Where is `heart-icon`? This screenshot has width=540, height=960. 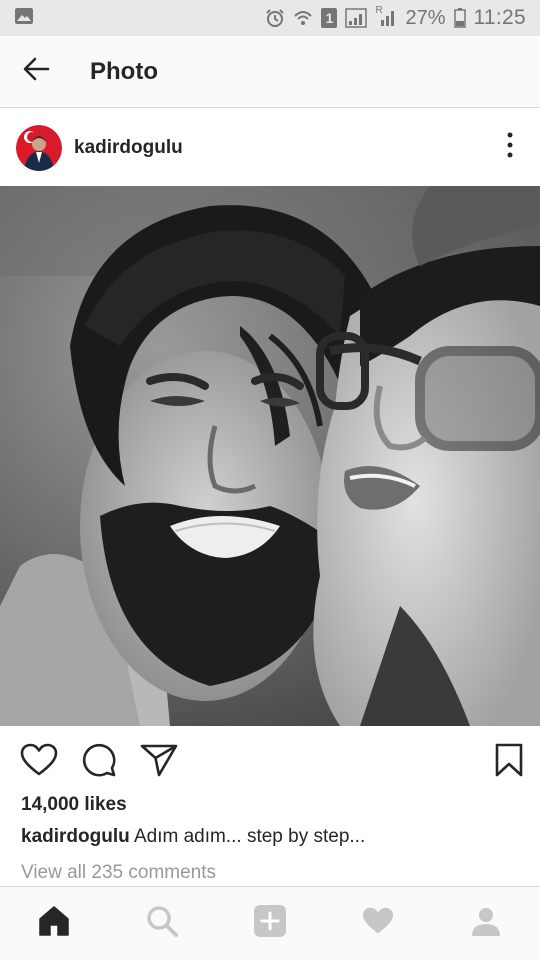 heart-icon is located at coordinates (39, 762).